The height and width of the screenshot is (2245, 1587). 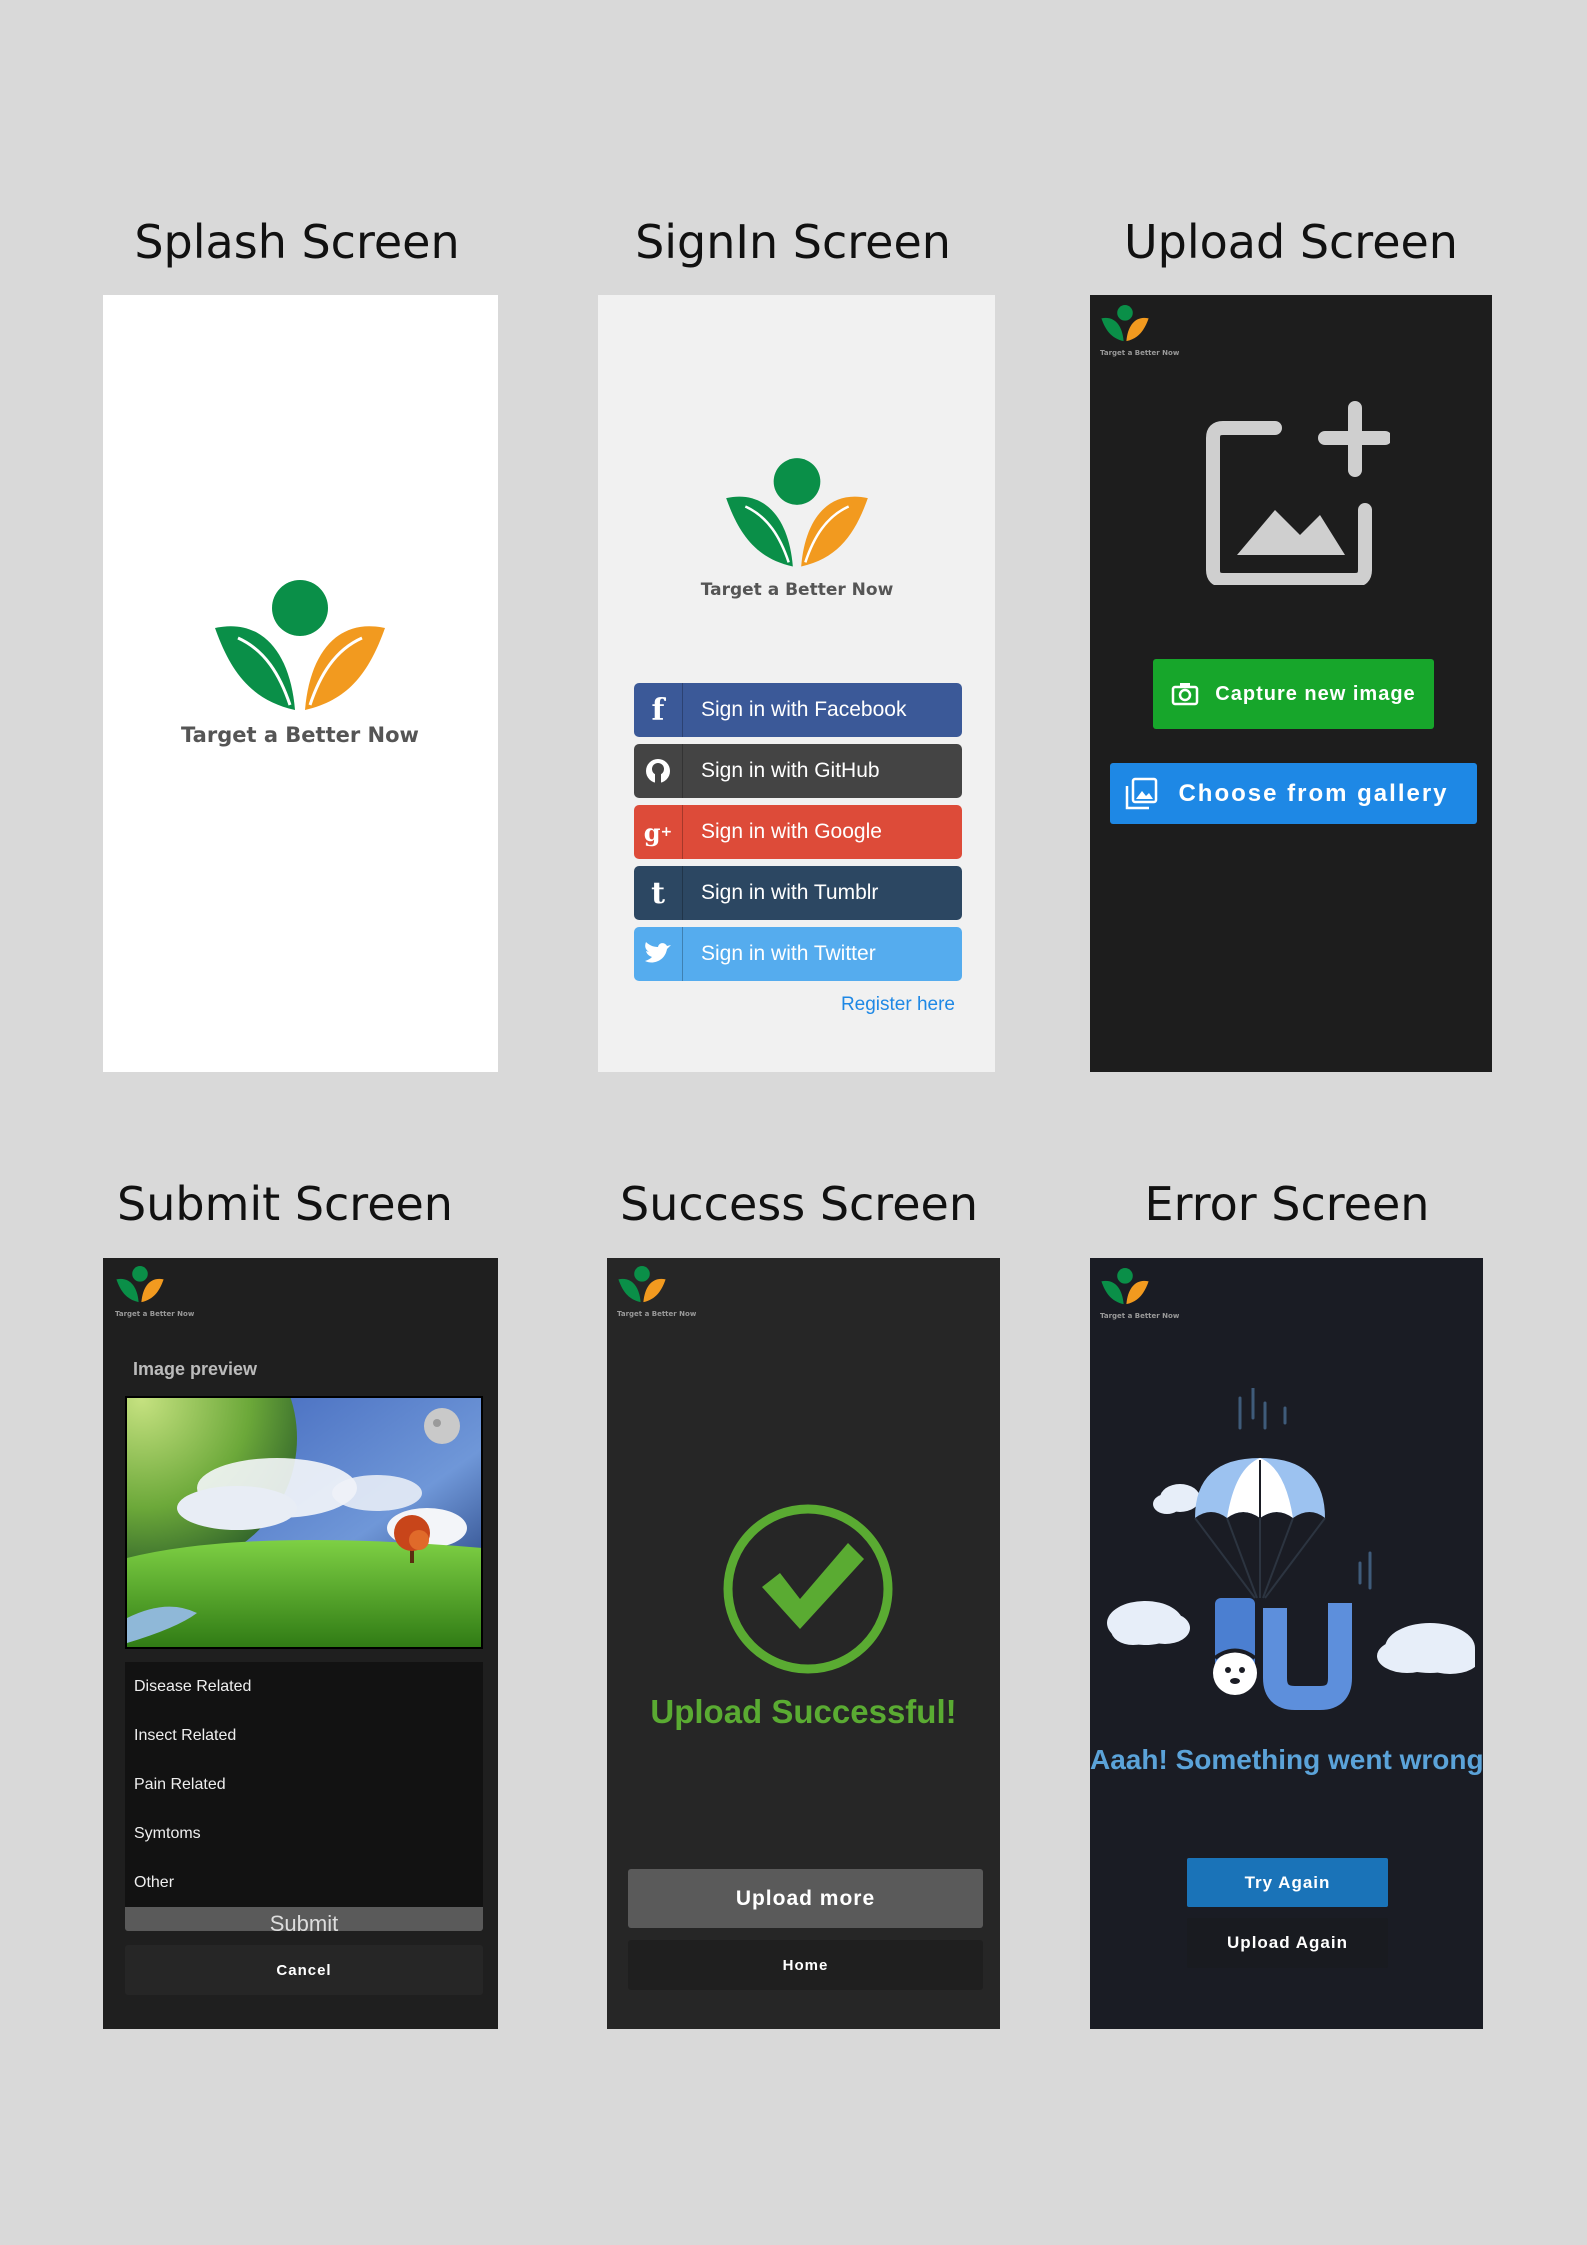 I want to click on button-label: Sign in with GitHub, so click(x=790, y=770).